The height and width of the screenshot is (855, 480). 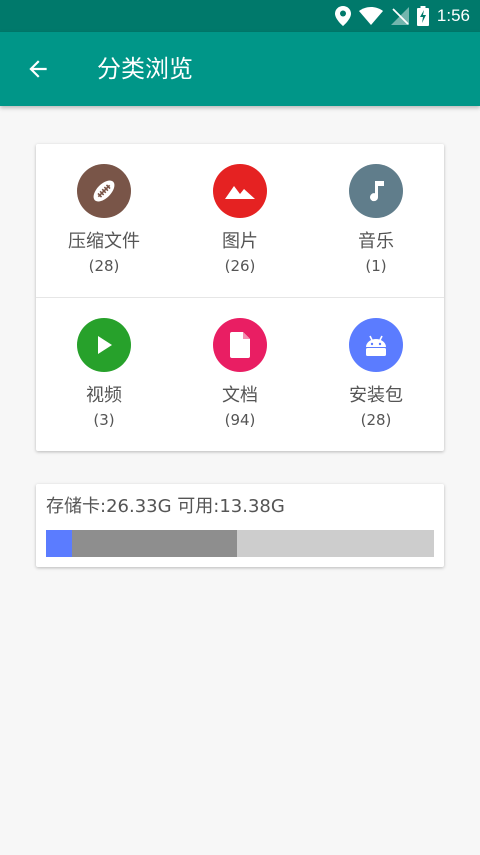 I want to click on category-music: 音乐 (1), so click(x=376, y=220).